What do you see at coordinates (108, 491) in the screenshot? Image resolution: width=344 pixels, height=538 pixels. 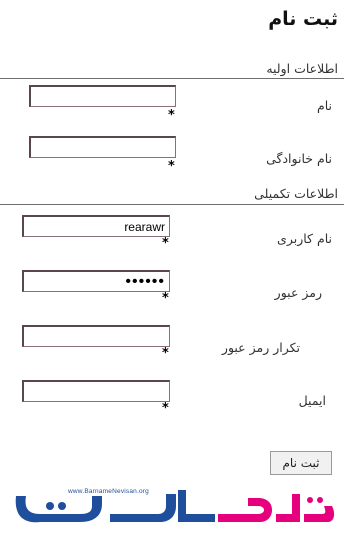 I see `site-url-text: www.BarnameNevisan.org` at bounding box center [108, 491].